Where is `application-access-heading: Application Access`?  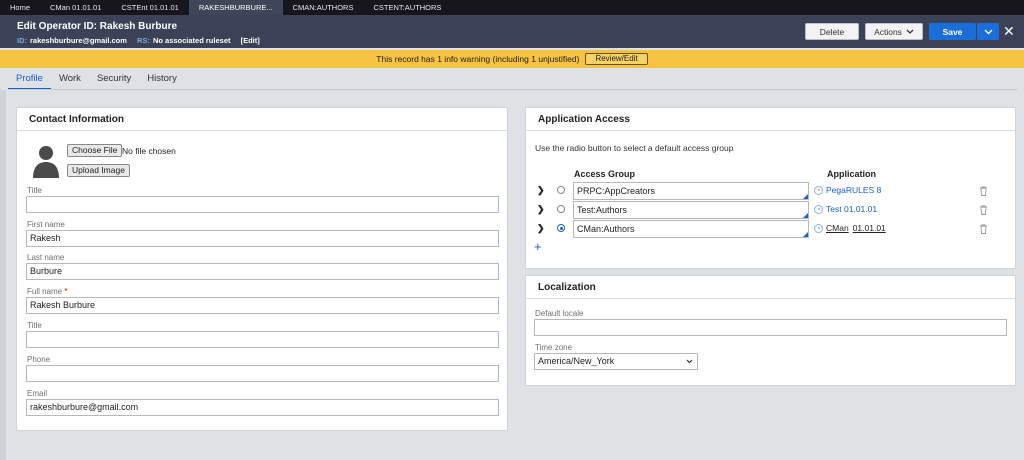
application-access-heading: Application Access is located at coordinates (770, 119).